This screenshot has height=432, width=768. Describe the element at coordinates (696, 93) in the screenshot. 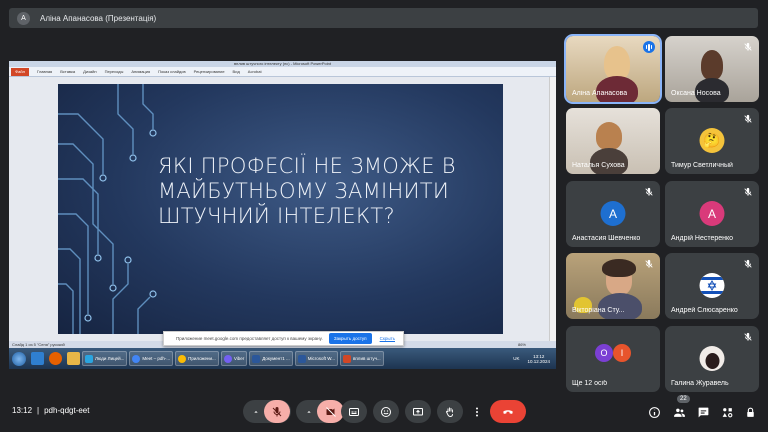

I see `participant-name: Оксана Носова` at that location.